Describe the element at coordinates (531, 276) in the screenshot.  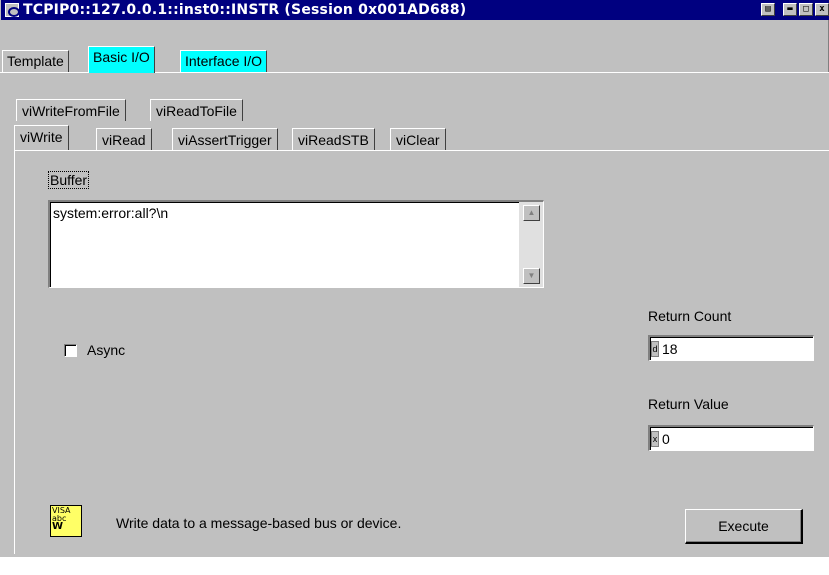
I see `scroll-down-icon: ▼` at that location.